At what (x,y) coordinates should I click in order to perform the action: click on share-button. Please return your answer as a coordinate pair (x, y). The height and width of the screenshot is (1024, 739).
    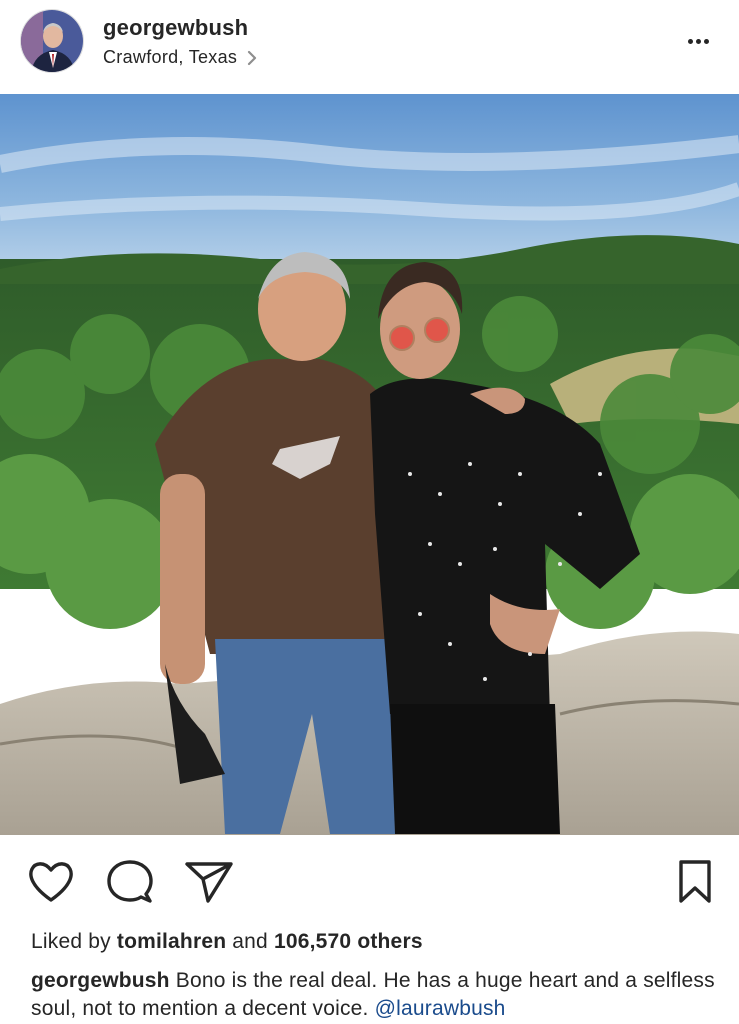
    Looking at the image, I should click on (209, 884).